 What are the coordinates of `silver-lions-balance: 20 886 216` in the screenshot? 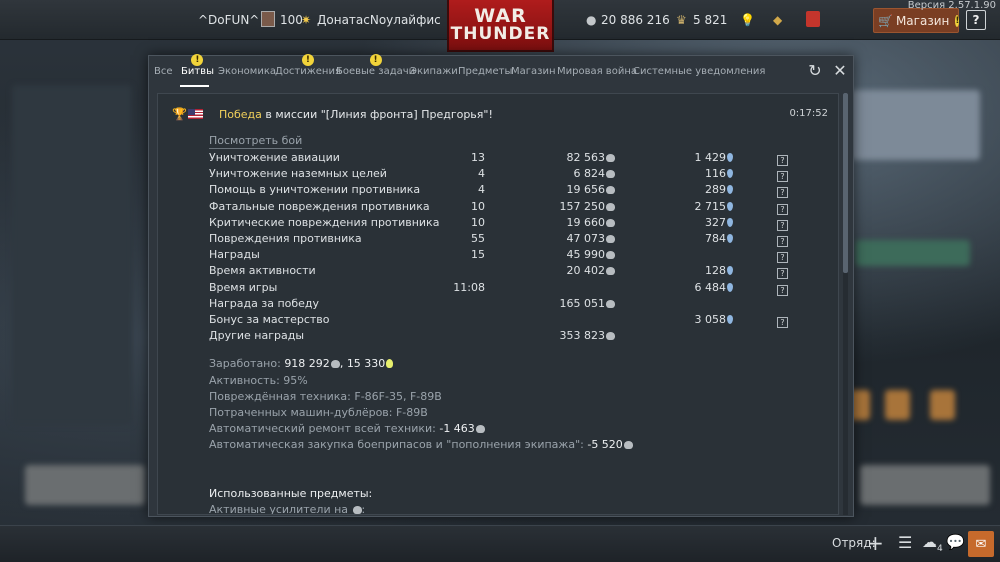 It's located at (635, 20).